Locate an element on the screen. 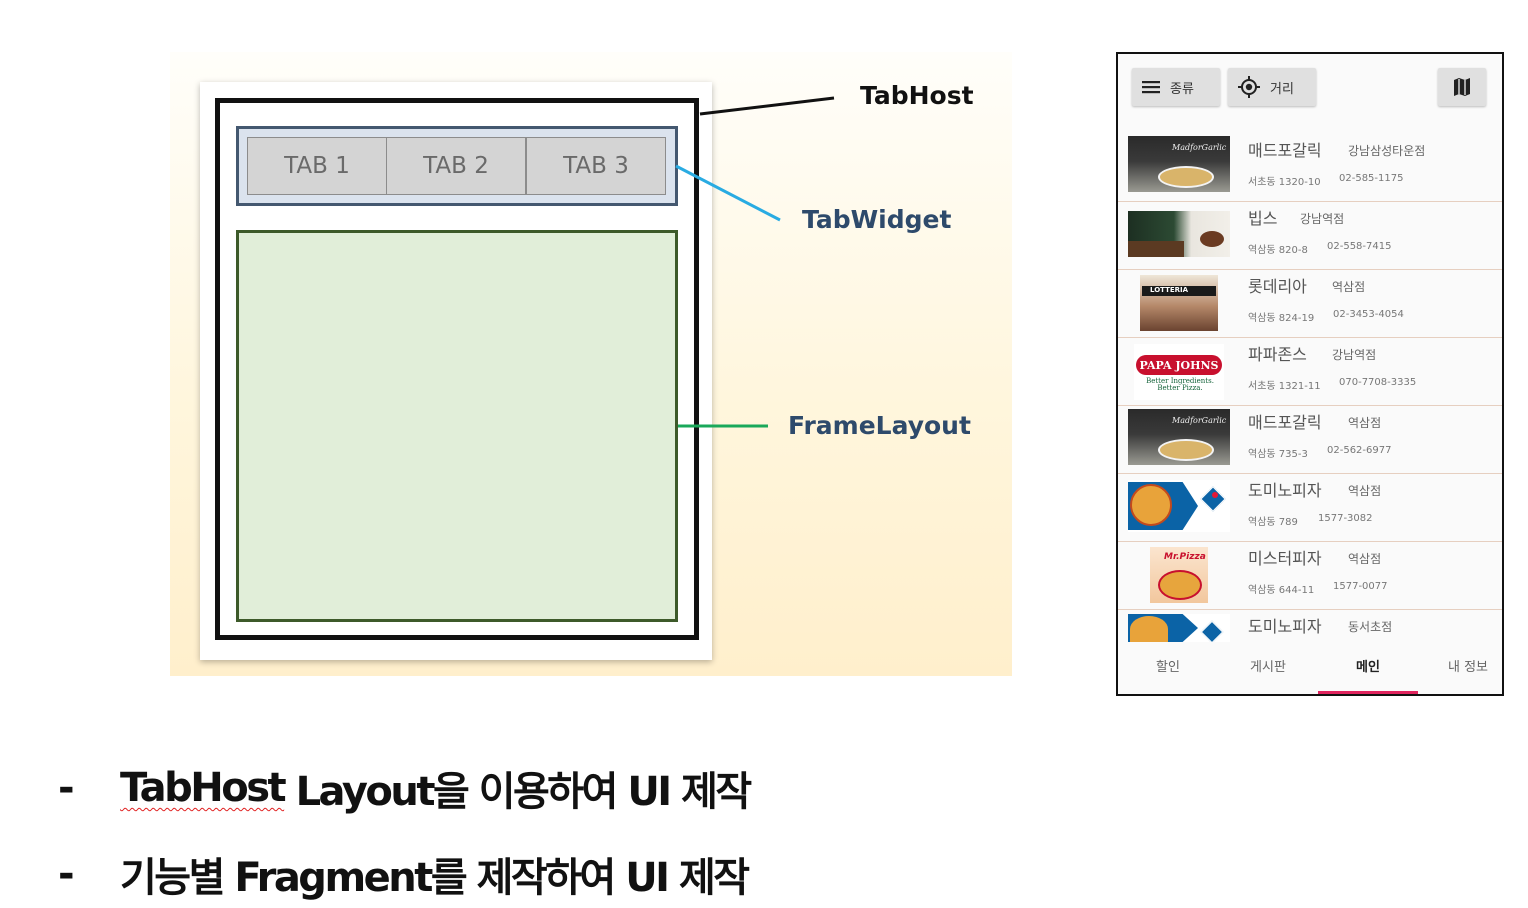 The image size is (1528, 908). mrpizza-thumbnail: Mr.Pizza is located at coordinates (1179, 575).